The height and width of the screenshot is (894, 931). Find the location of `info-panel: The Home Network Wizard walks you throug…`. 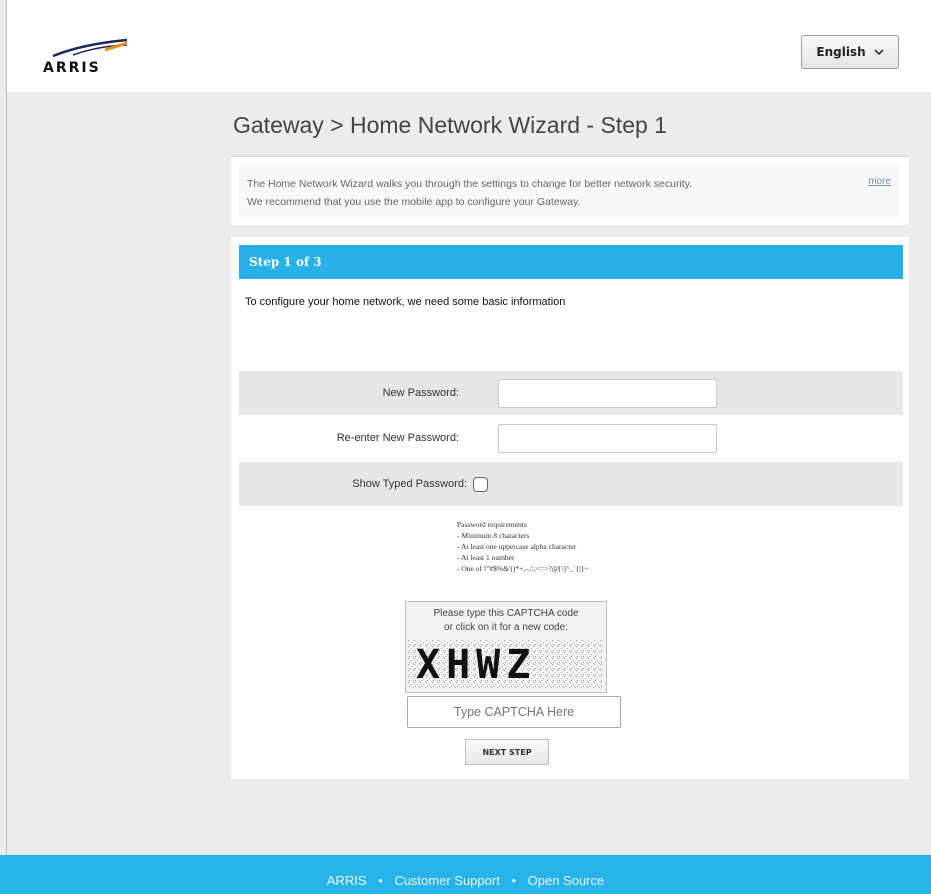

info-panel: The Home Network Wizard walks you throug… is located at coordinates (570, 190).